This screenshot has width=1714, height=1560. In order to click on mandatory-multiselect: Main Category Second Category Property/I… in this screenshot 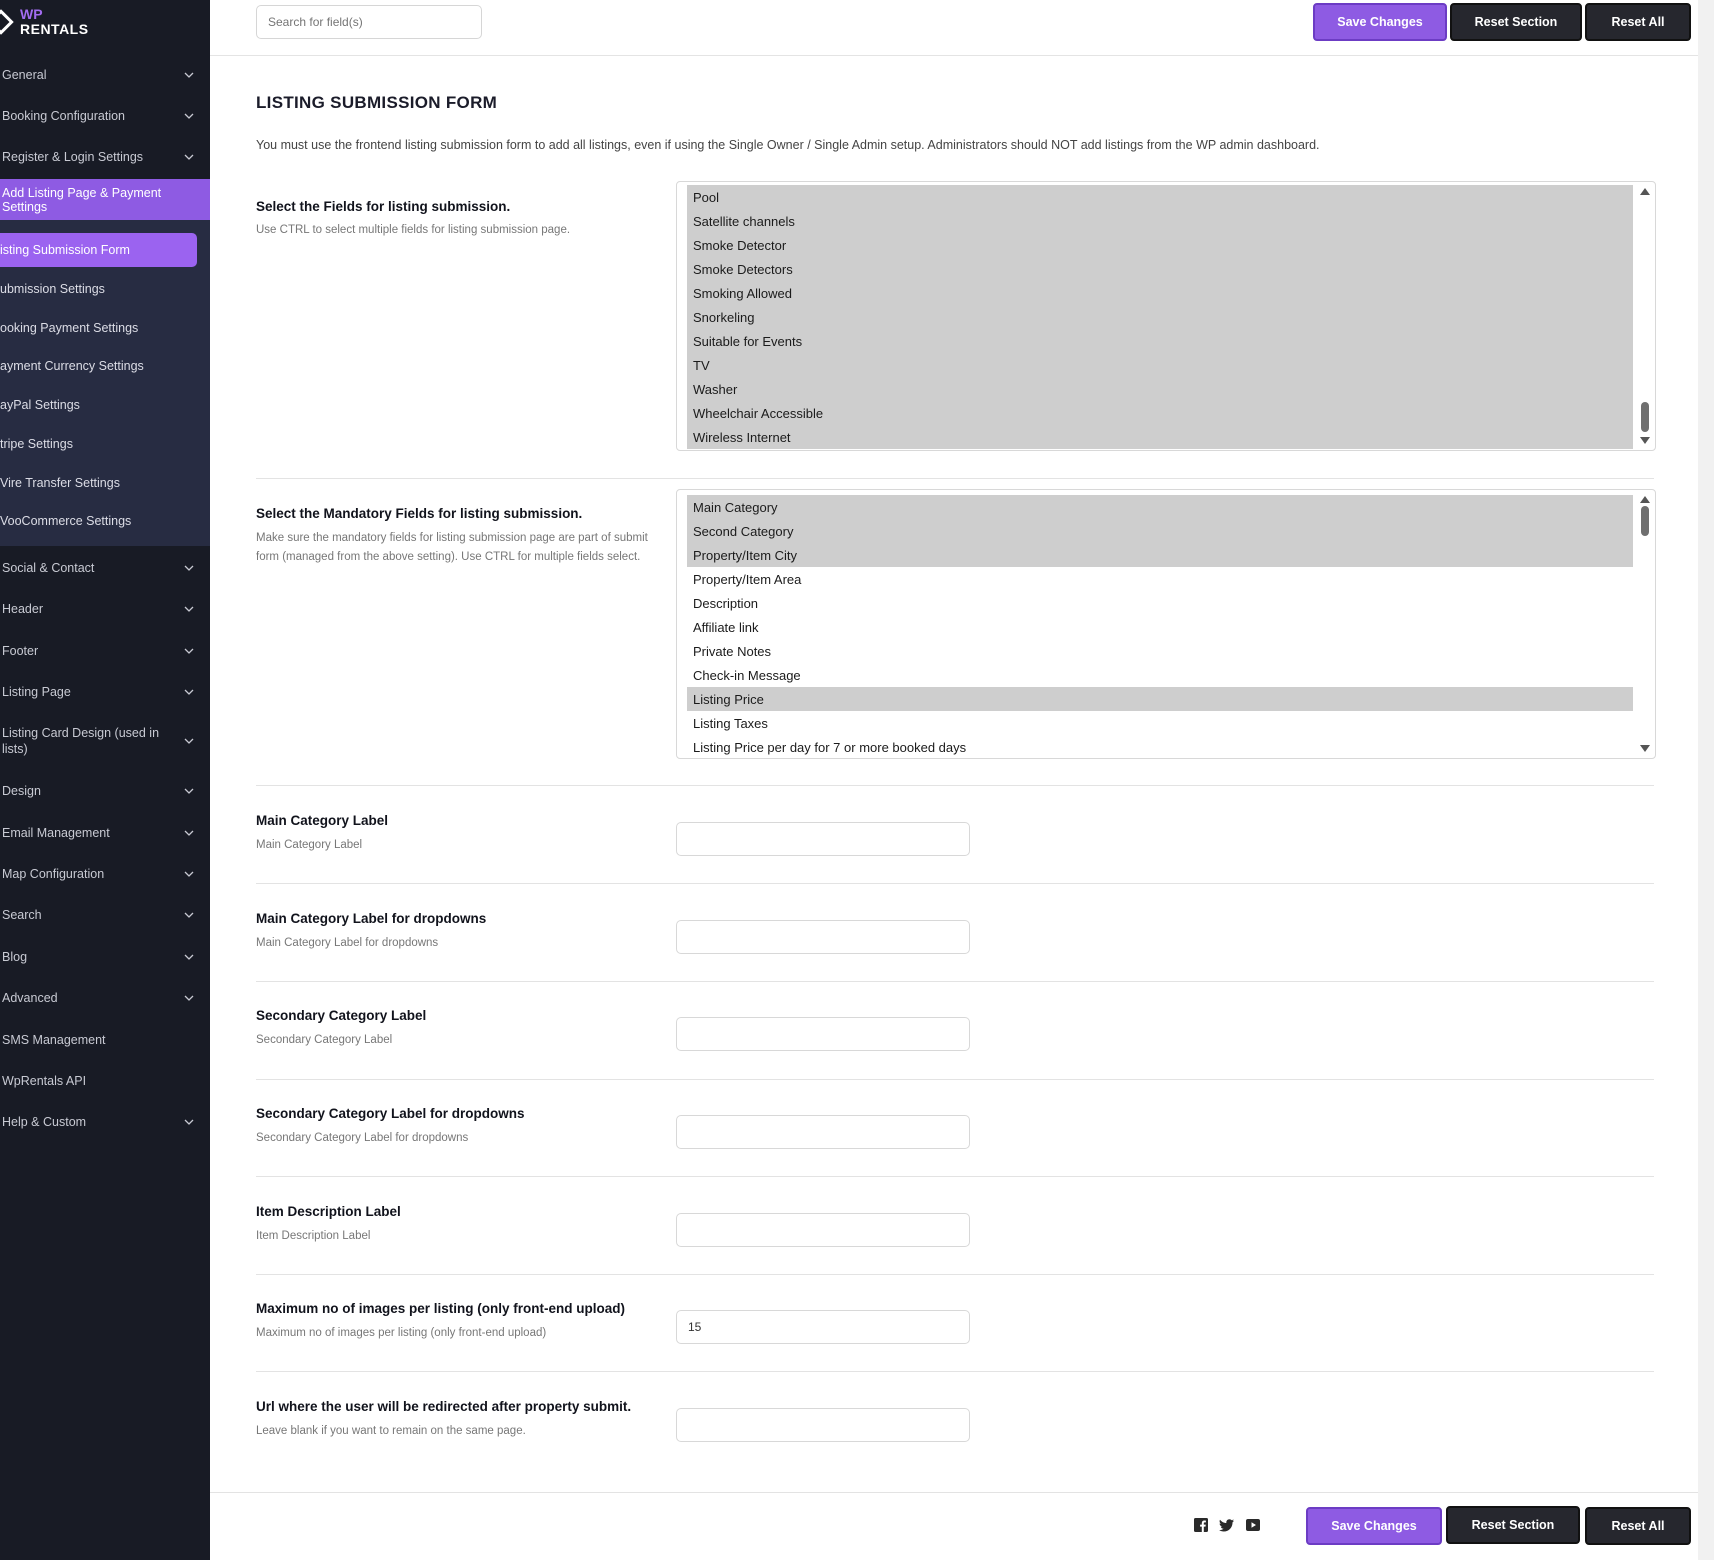, I will do `click(1166, 624)`.